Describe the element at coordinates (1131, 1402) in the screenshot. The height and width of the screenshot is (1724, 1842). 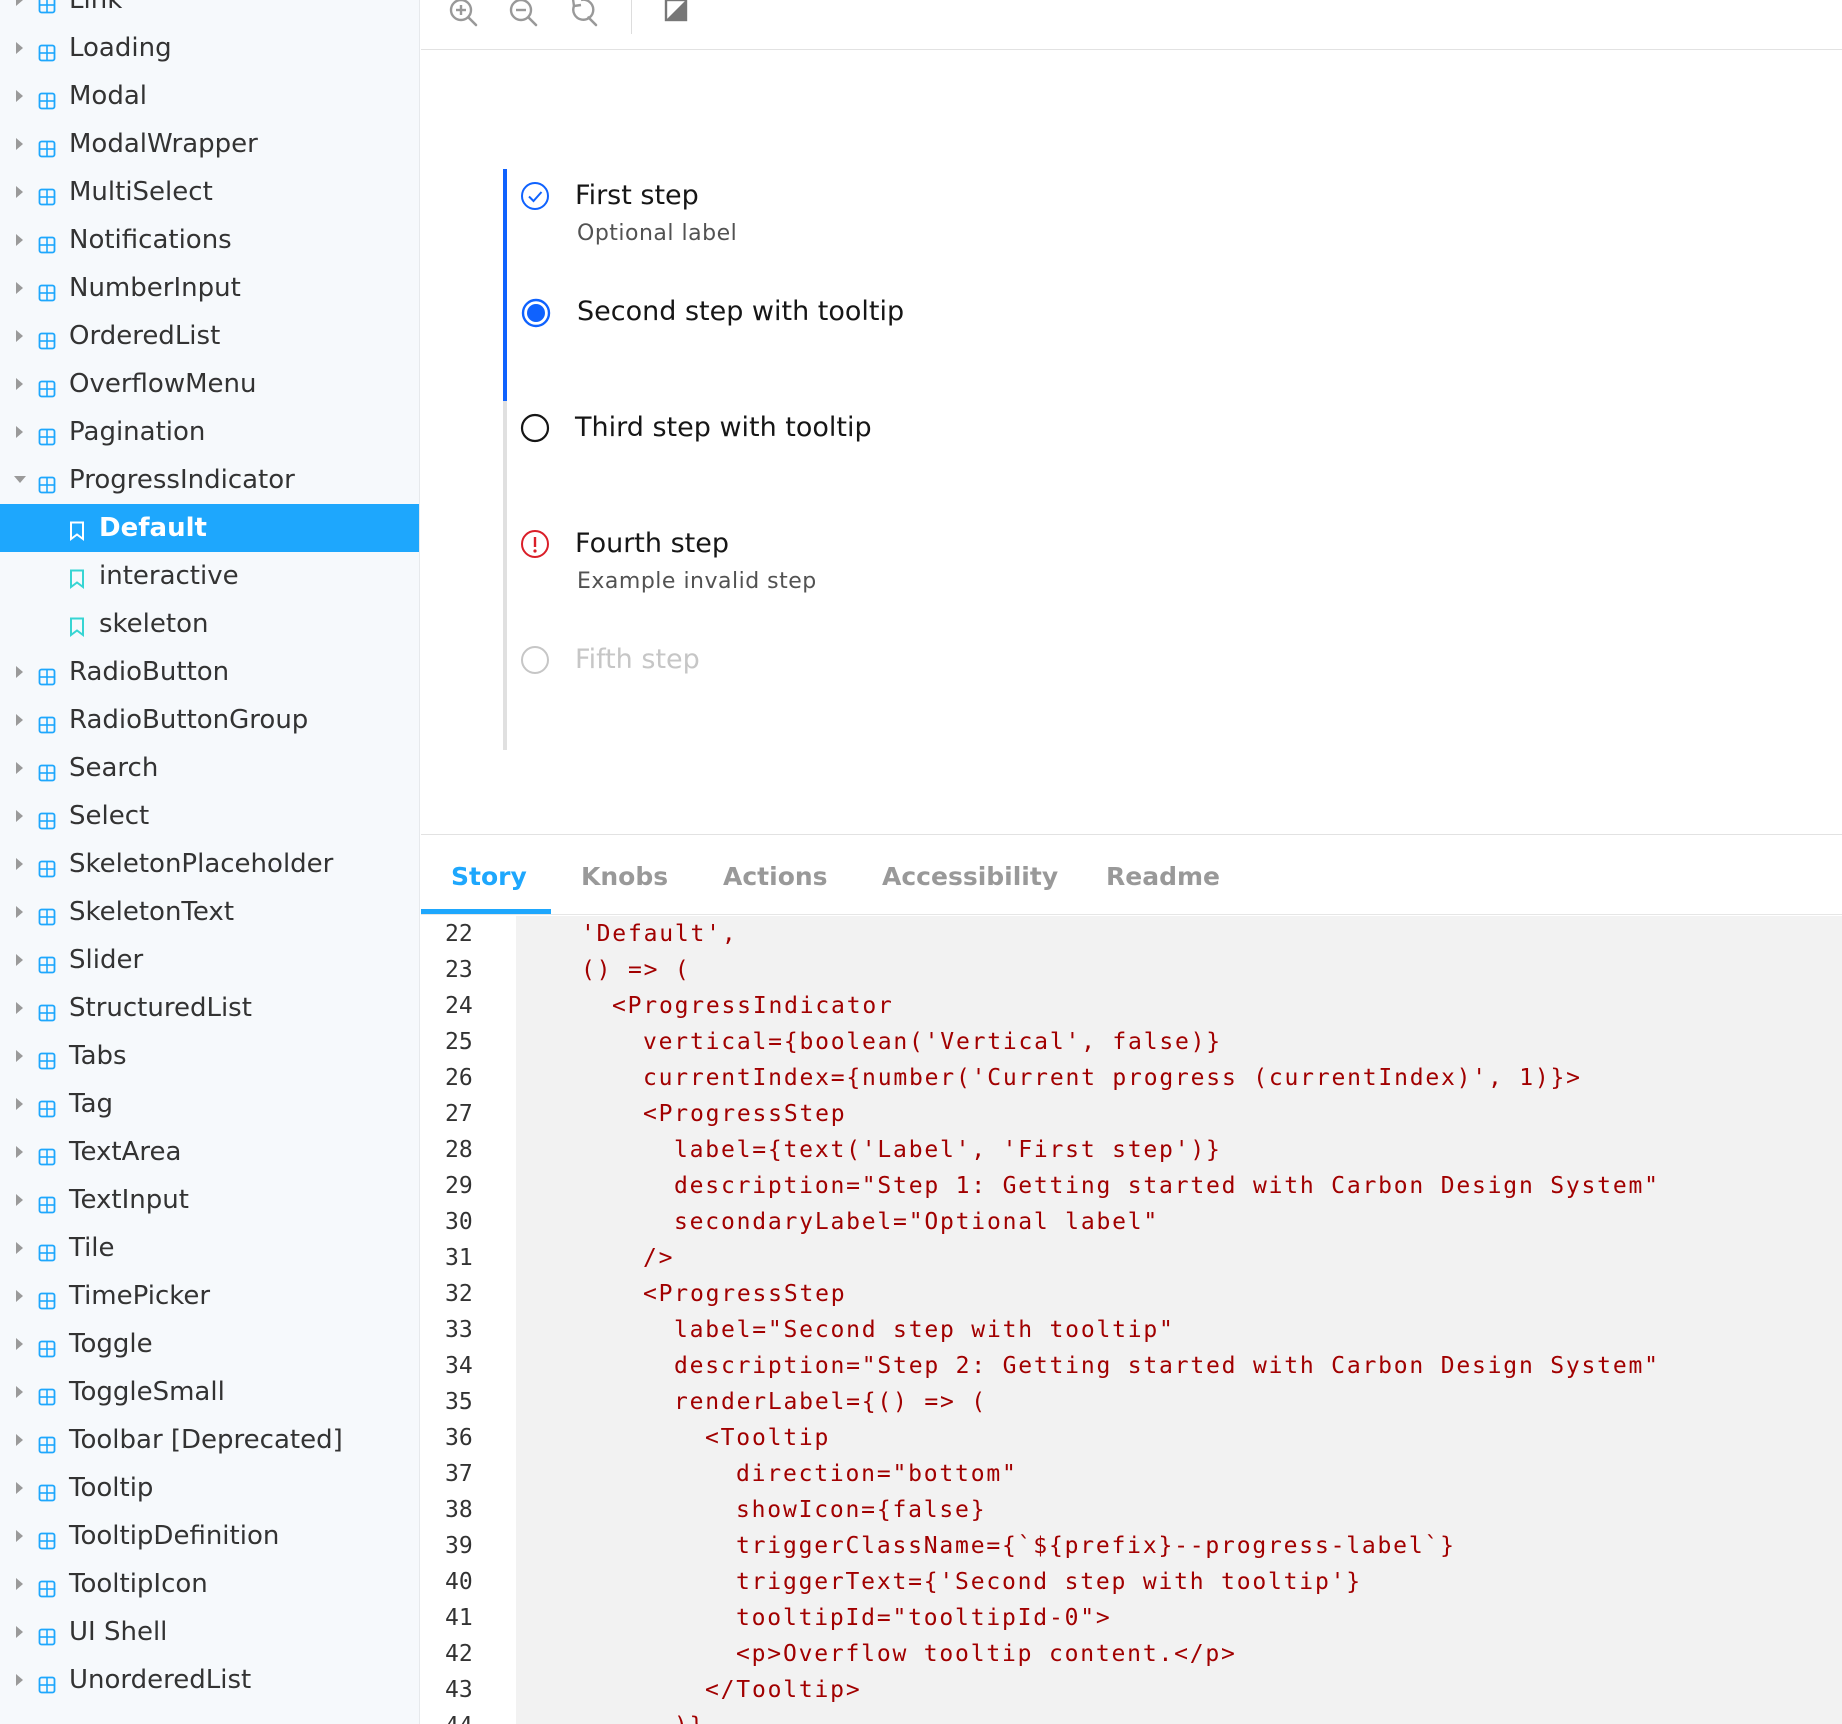
I see `code-line: 35 renderLabel={() => (` at that location.